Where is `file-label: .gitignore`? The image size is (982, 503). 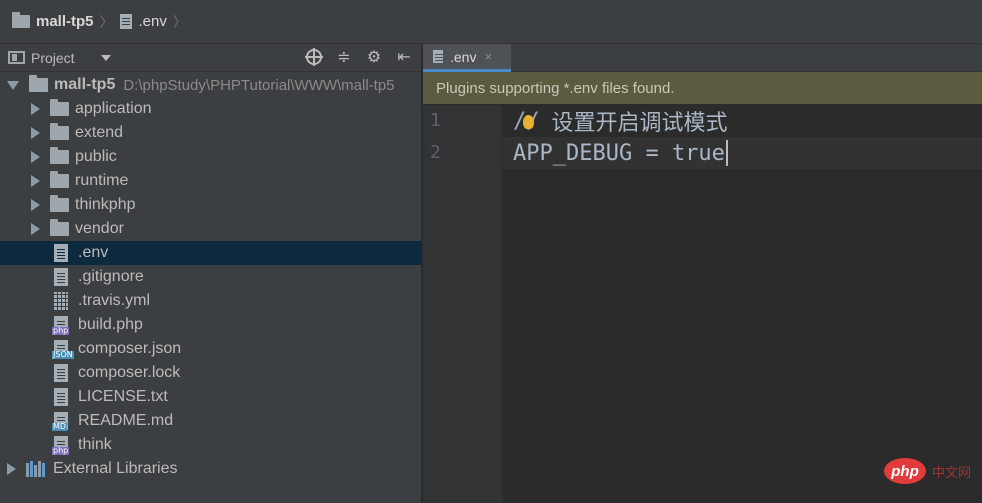 file-label: .gitignore is located at coordinates (111, 276).